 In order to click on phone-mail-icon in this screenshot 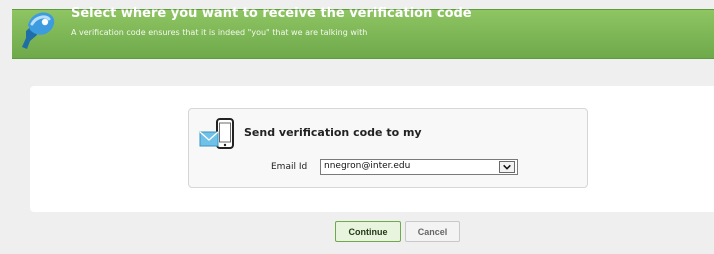, I will do `click(216, 133)`.